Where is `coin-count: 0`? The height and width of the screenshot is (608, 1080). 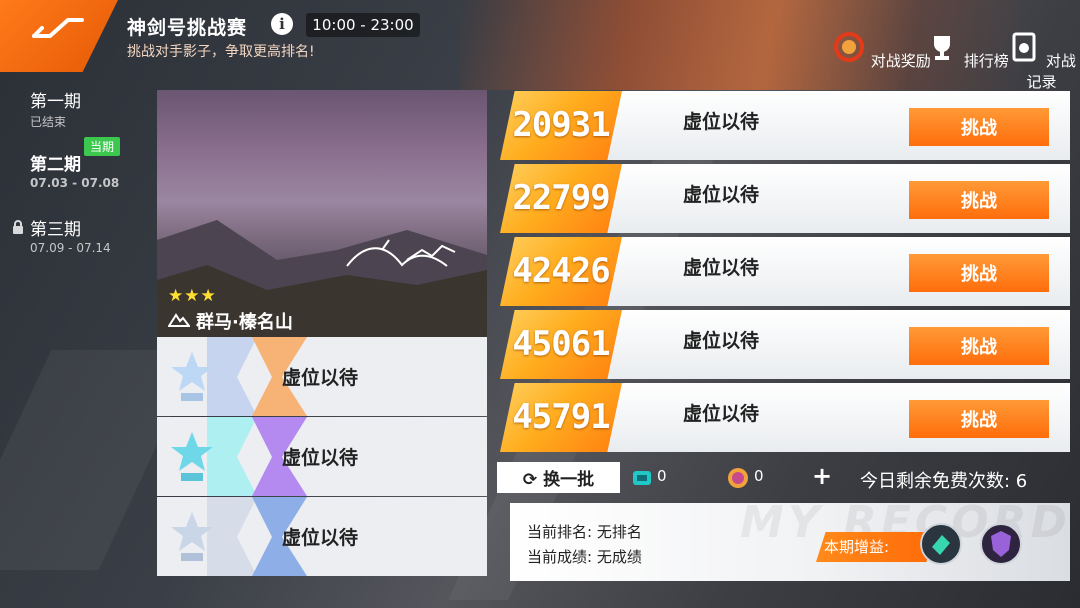
coin-count: 0 is located at coordinates (759, 476).